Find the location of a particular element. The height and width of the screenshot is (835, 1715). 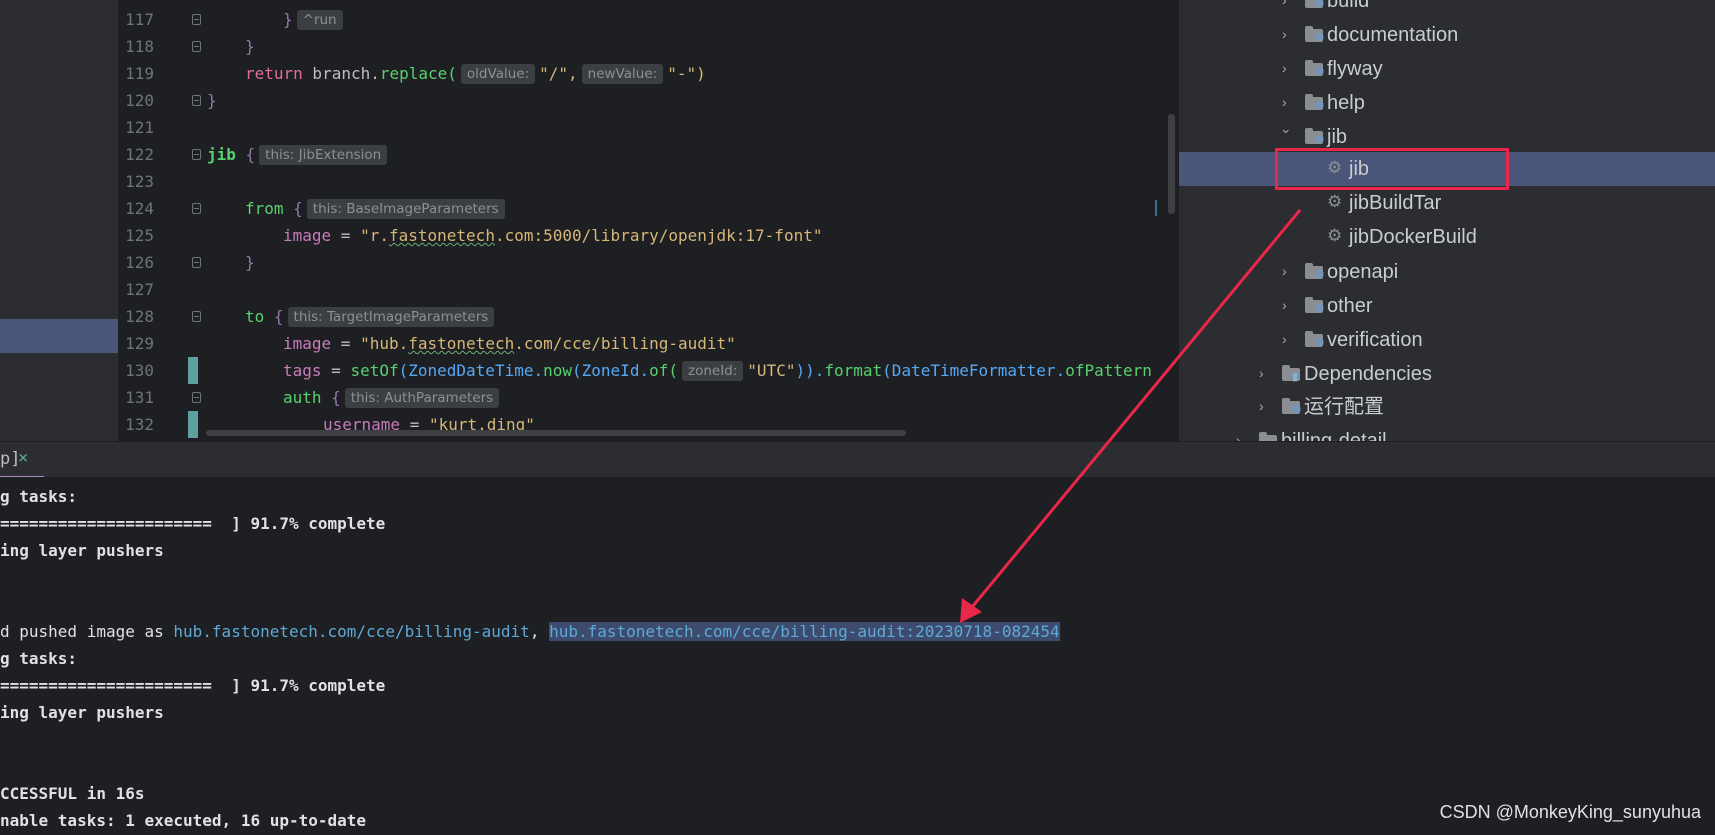

line-number: 119 is located at coordinates (139, 73).